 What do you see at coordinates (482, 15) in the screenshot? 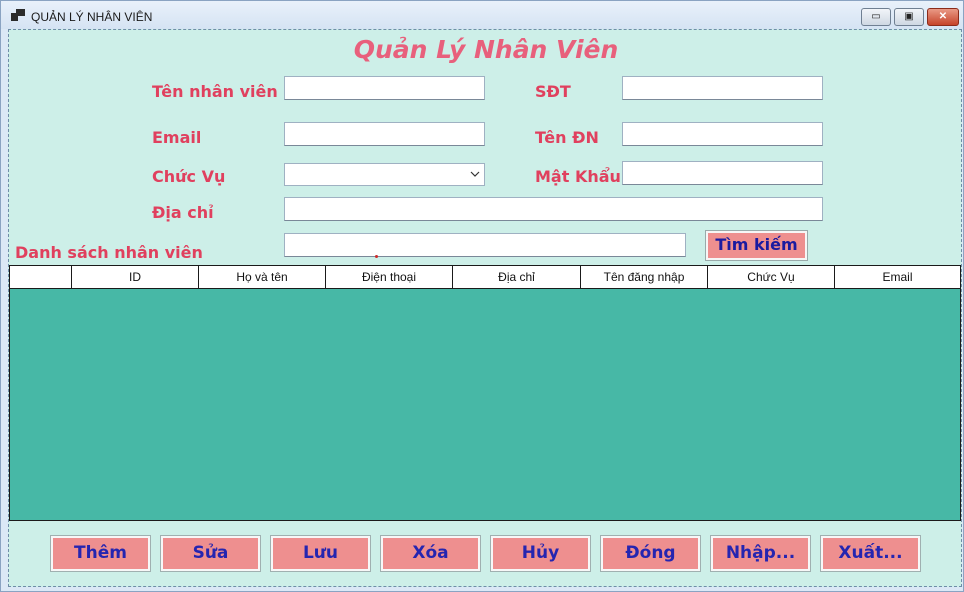
I see `title-bar: QUẢN LÝ NHÂN VIÊN ▭ ▣ ✕` at bounding box center [482, 15].